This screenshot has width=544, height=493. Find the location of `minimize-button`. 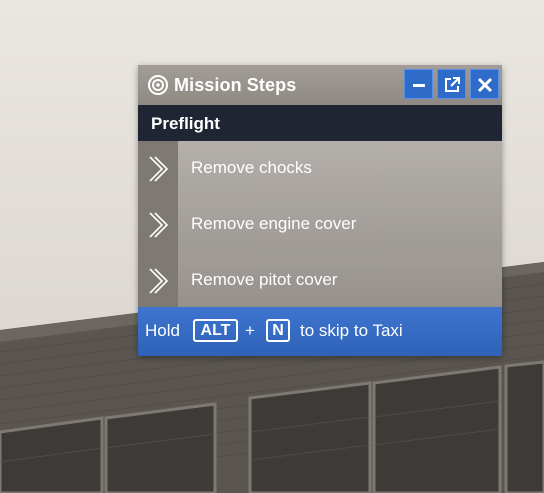

minimize-button is located at coordinates (418, 84).